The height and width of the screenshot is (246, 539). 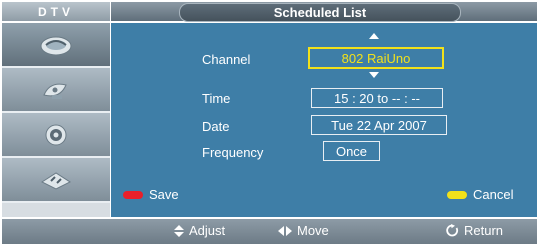 I want to click on date-field: Tue 22 Apr 2007, so click(x=379, y=125).